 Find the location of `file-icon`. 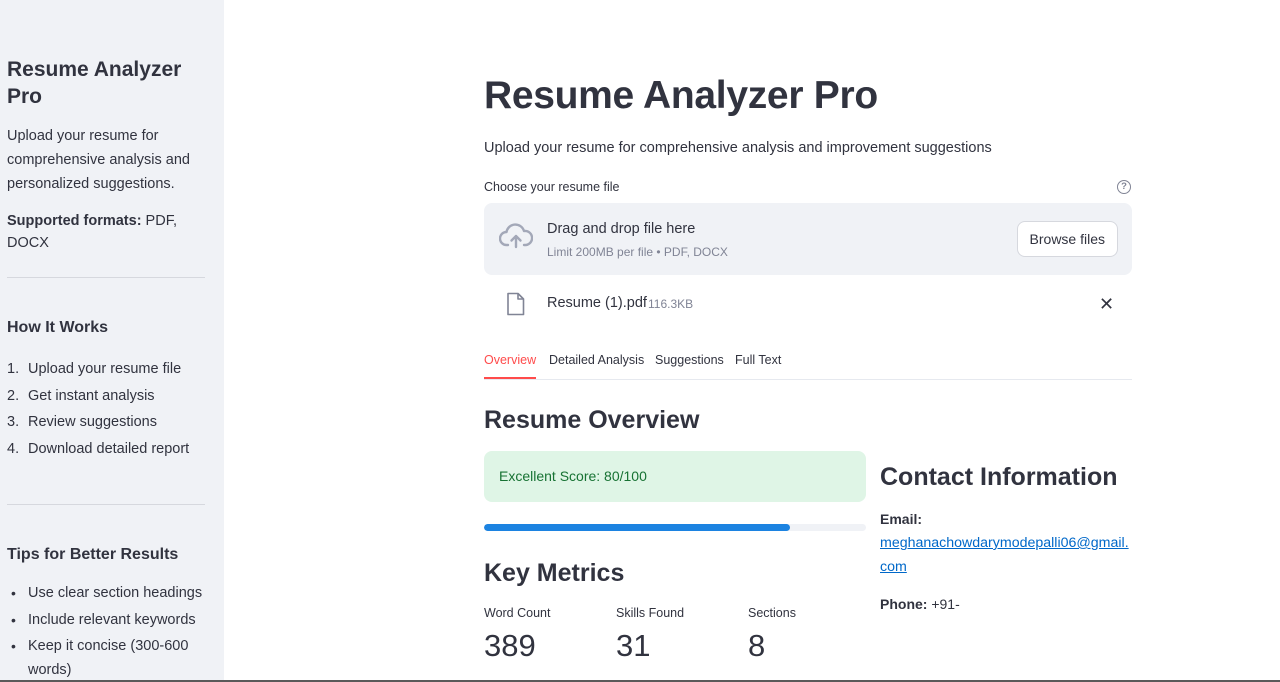

file-icon is located at coordinates (515, 306).